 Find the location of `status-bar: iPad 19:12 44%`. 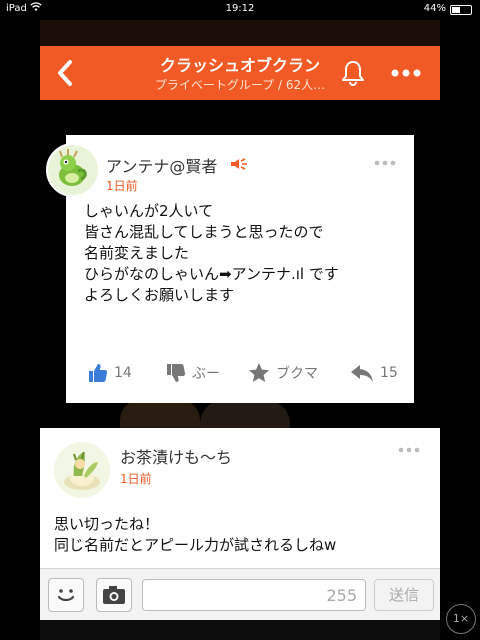

status-bar: iPad 19:12 44% is located at coordinates (240, 10).